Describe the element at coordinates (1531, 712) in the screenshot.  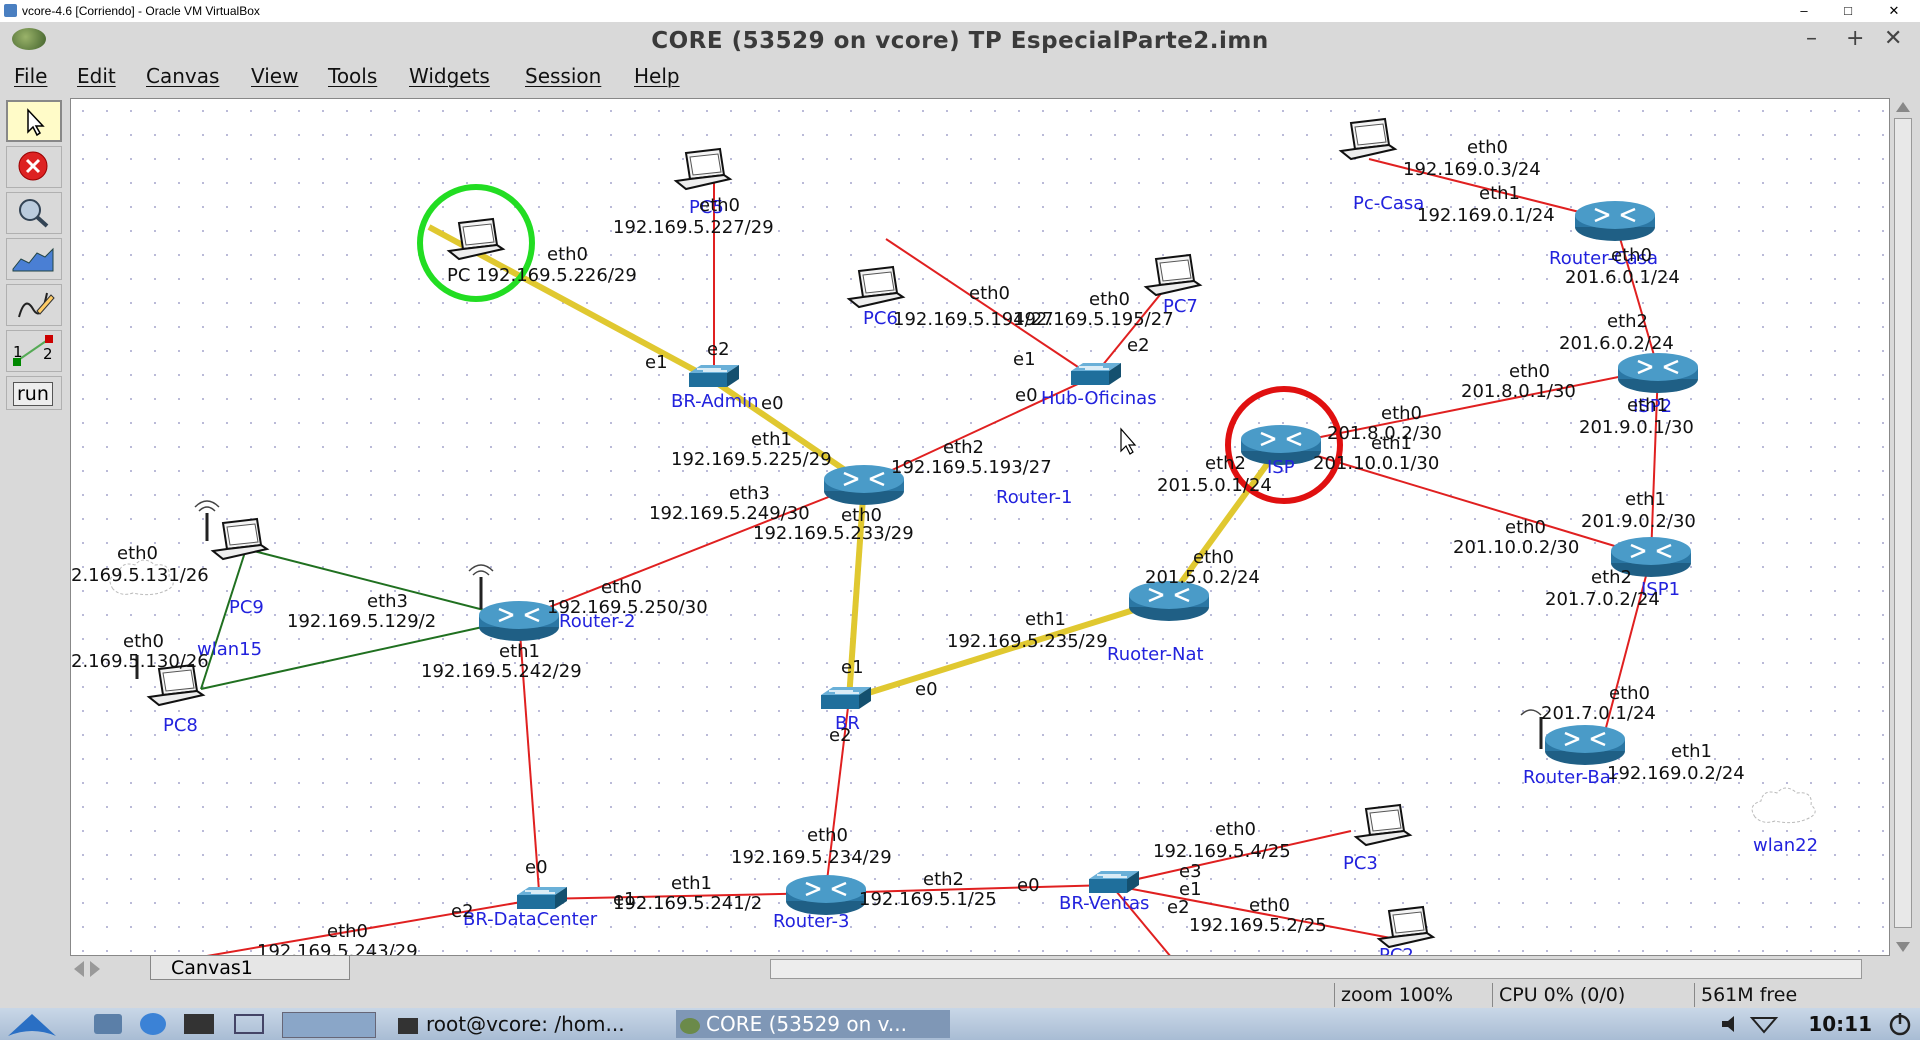
I see `wifi-icon-router-bar` at that location.